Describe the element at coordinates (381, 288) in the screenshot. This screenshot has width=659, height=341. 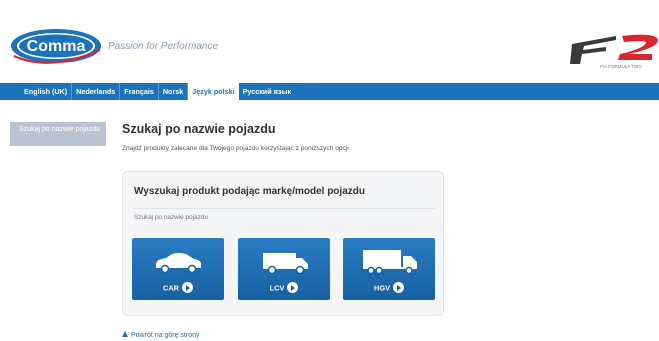
I see `hgv-label: HGV` at that location.